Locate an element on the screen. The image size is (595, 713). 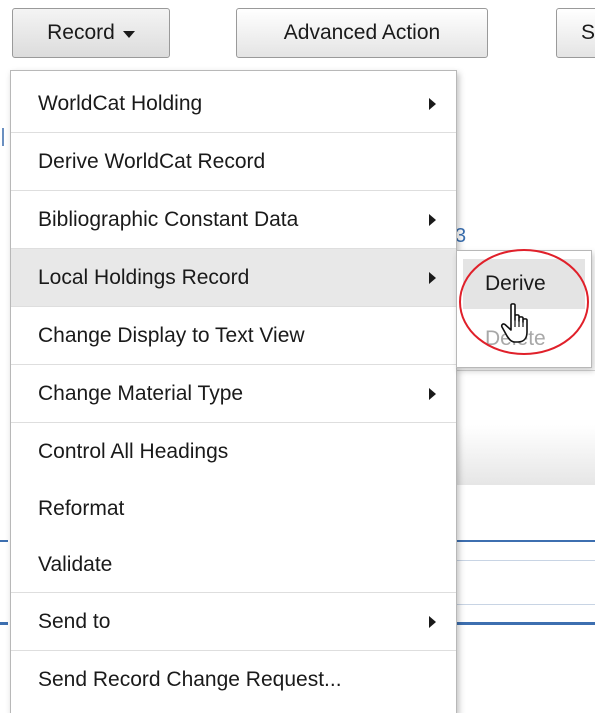
menu-item-label: Change Material Type is located at coordinates (141, 393).